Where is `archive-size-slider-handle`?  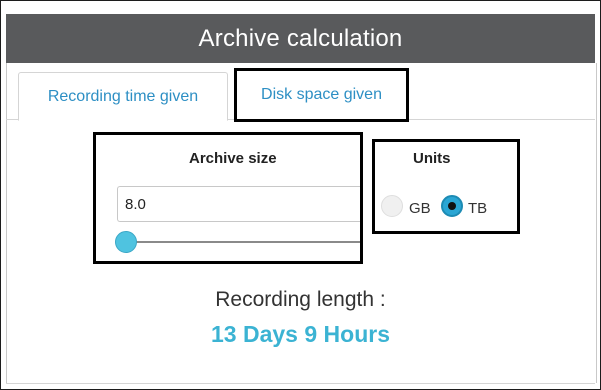
archive-size-slider-handle is located at coordinates (126, 242).